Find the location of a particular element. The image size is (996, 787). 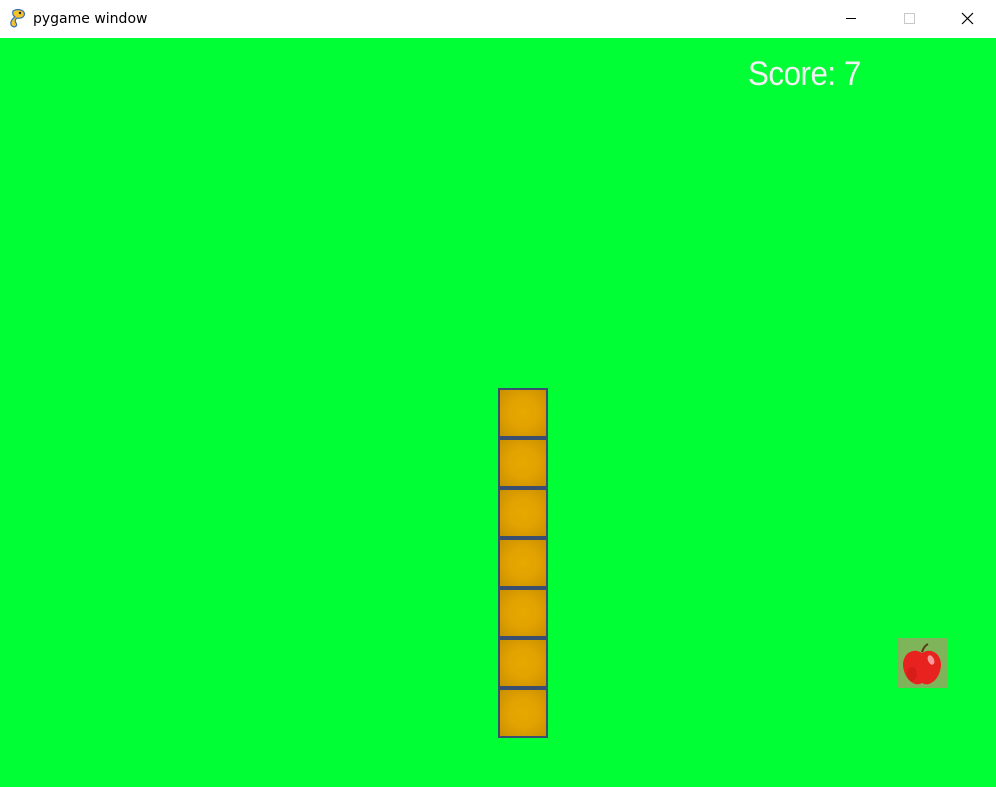

minimize-icon is located at coordinates (851, 18).